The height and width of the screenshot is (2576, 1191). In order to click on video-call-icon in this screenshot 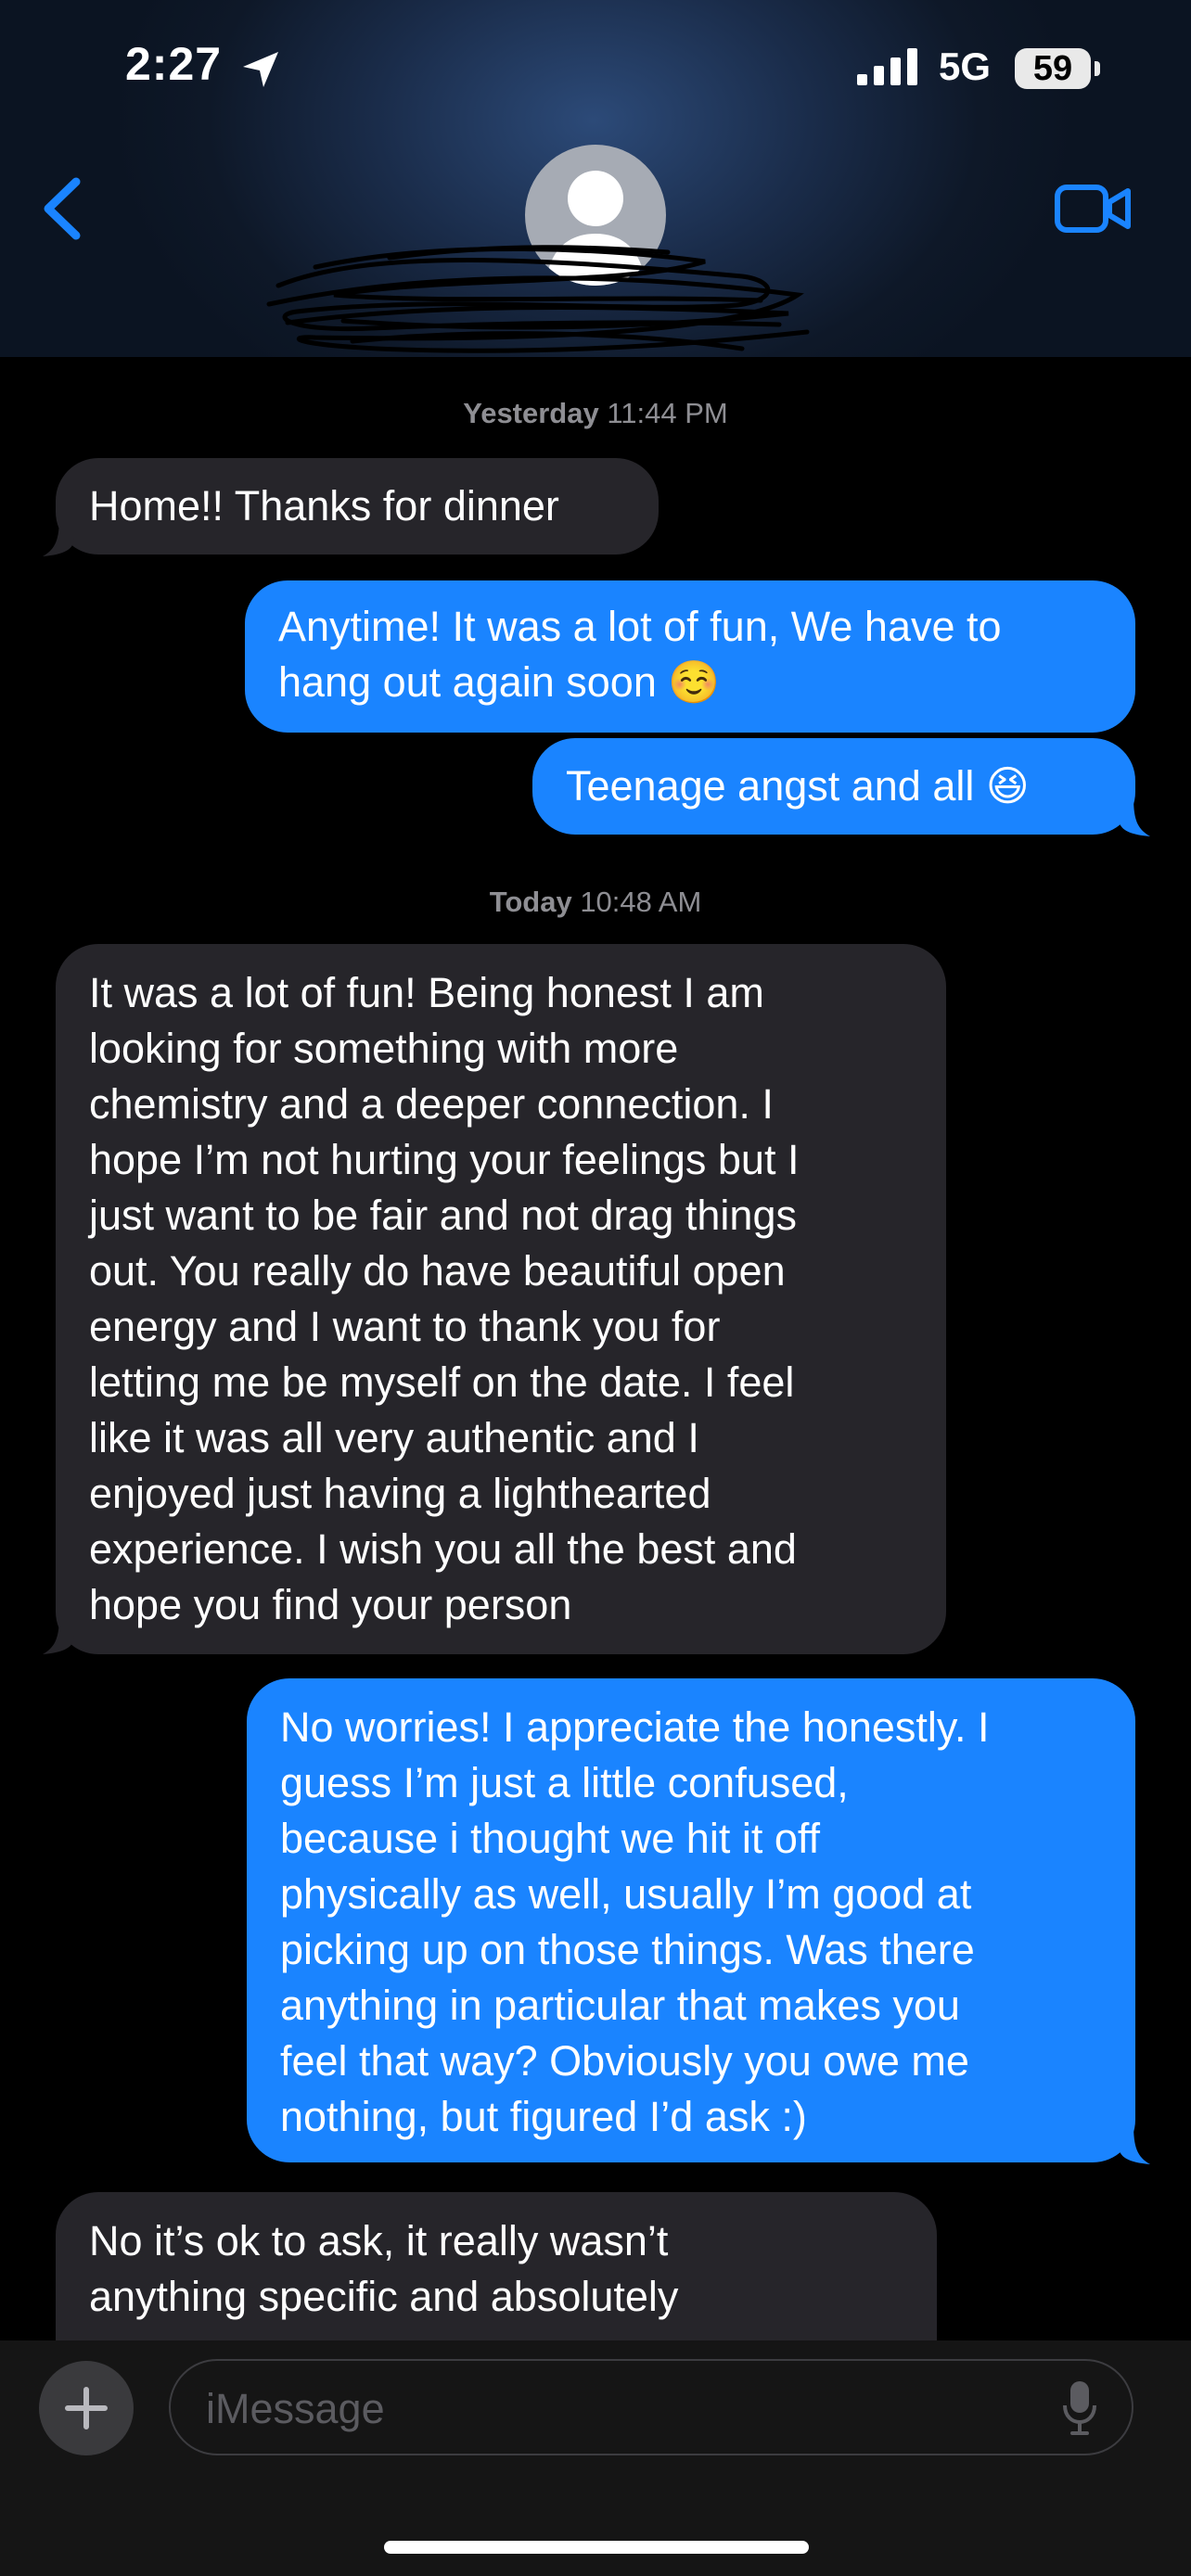, I will do `click(1093, 209)`.